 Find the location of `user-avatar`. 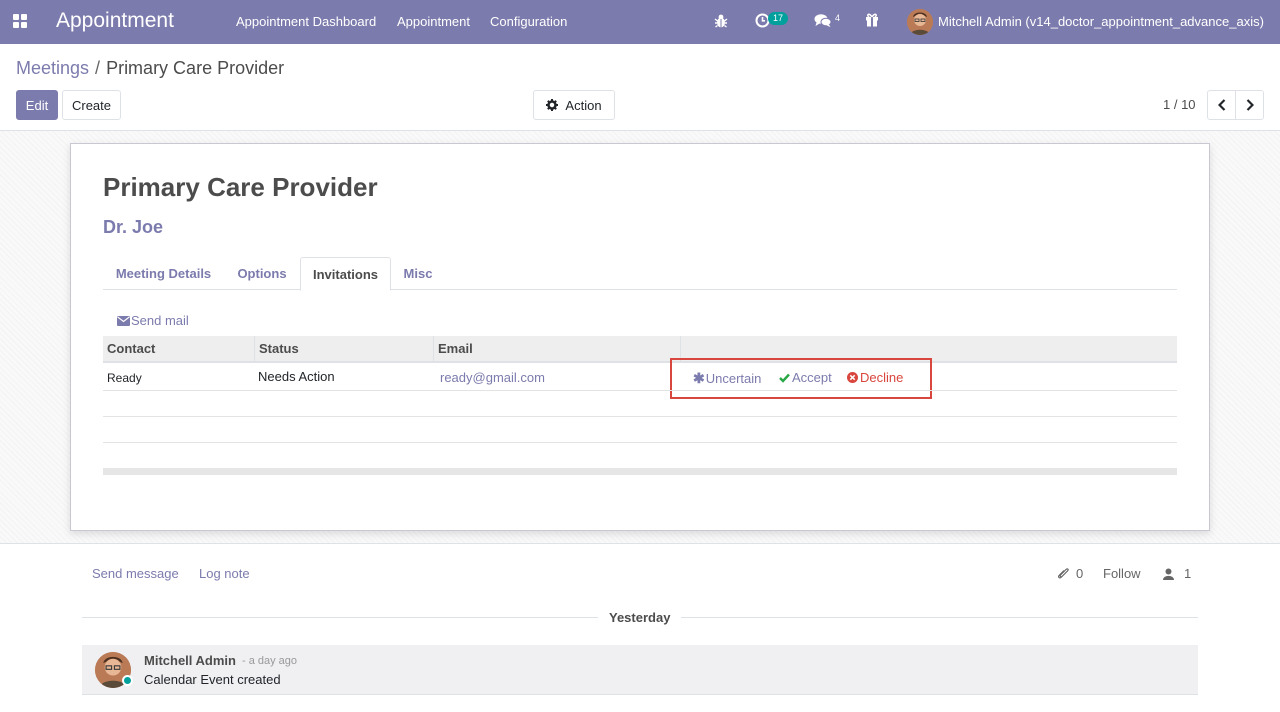

user-avatar is located at coordinates (920, 22).